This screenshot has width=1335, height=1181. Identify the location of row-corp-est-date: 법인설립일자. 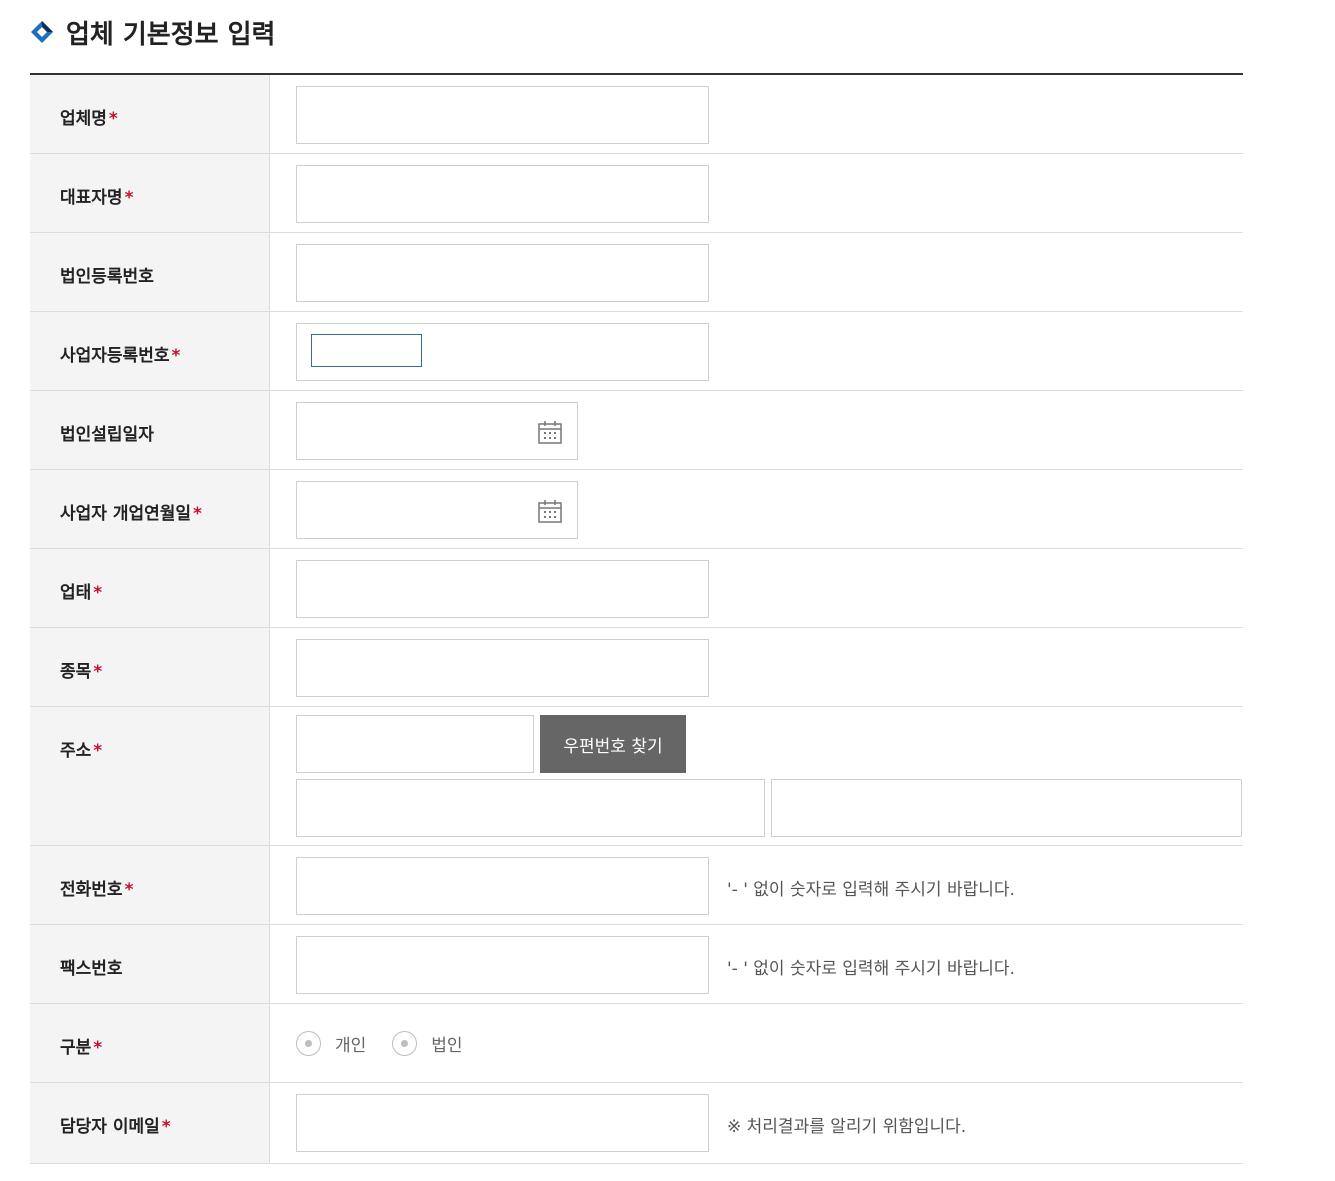
(636, 430).